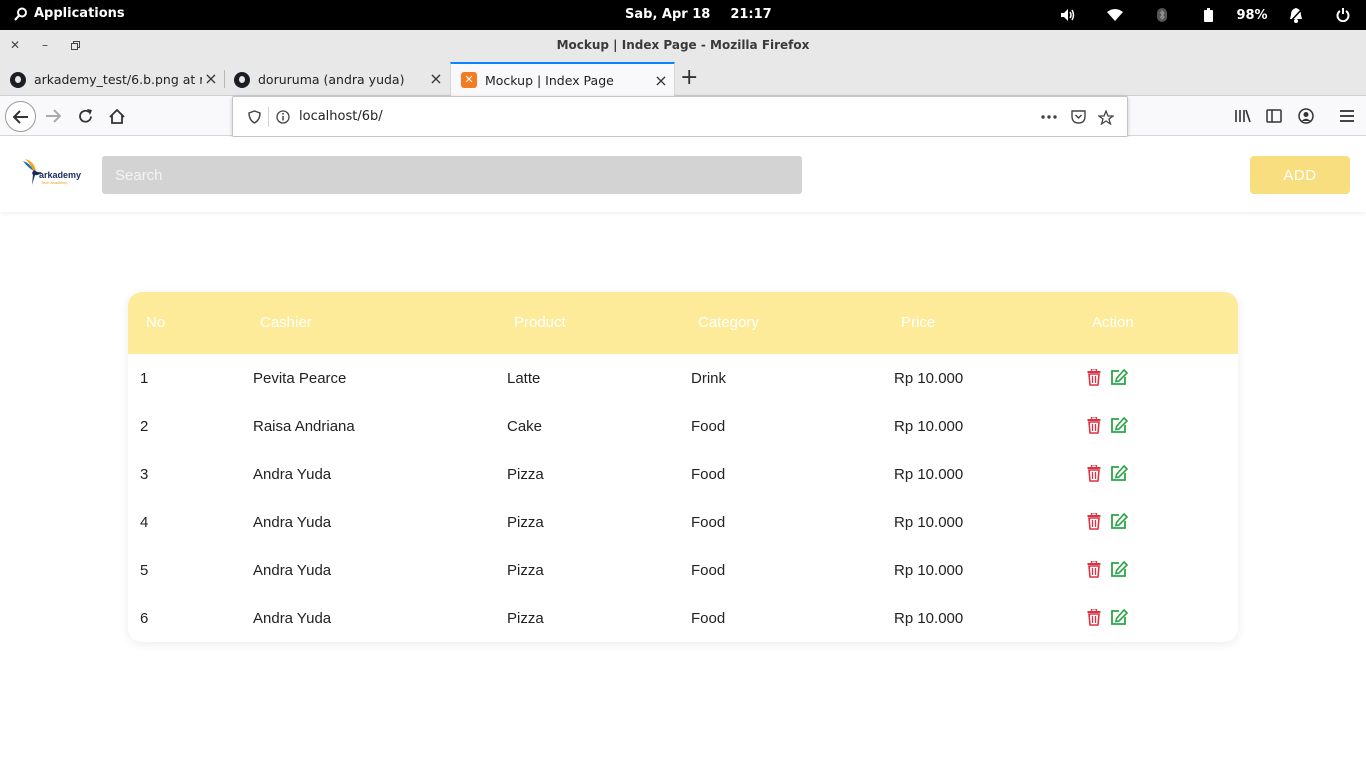 This screenshot has height=768, width=1366. I want to click on cell-no: 5, so click(144, 570).